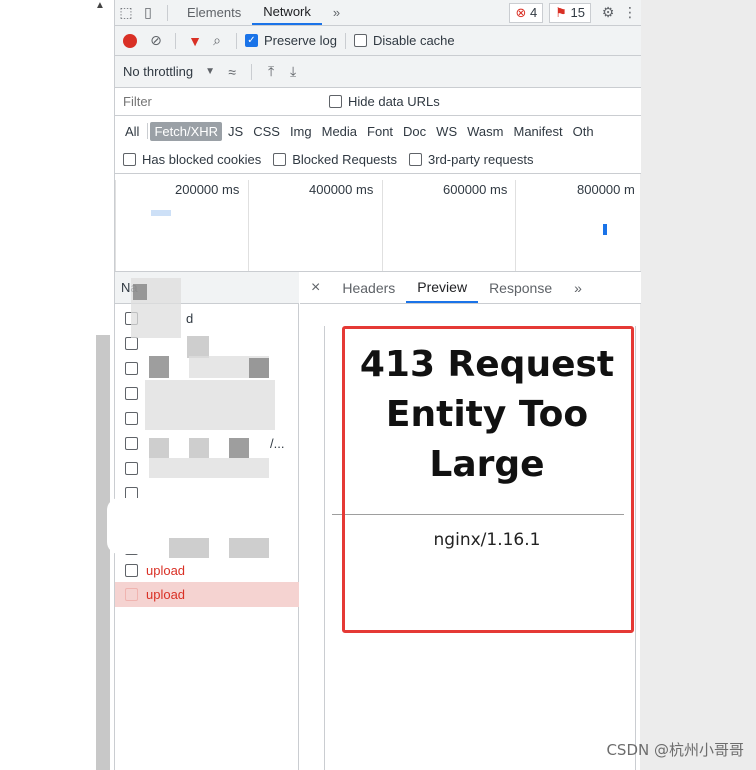 The width and height of the screenshot is (756, 770). What do you see at coordinates (190, 318) in the screenshot?
I see `request-name: d` at bounding box center [190, 318].